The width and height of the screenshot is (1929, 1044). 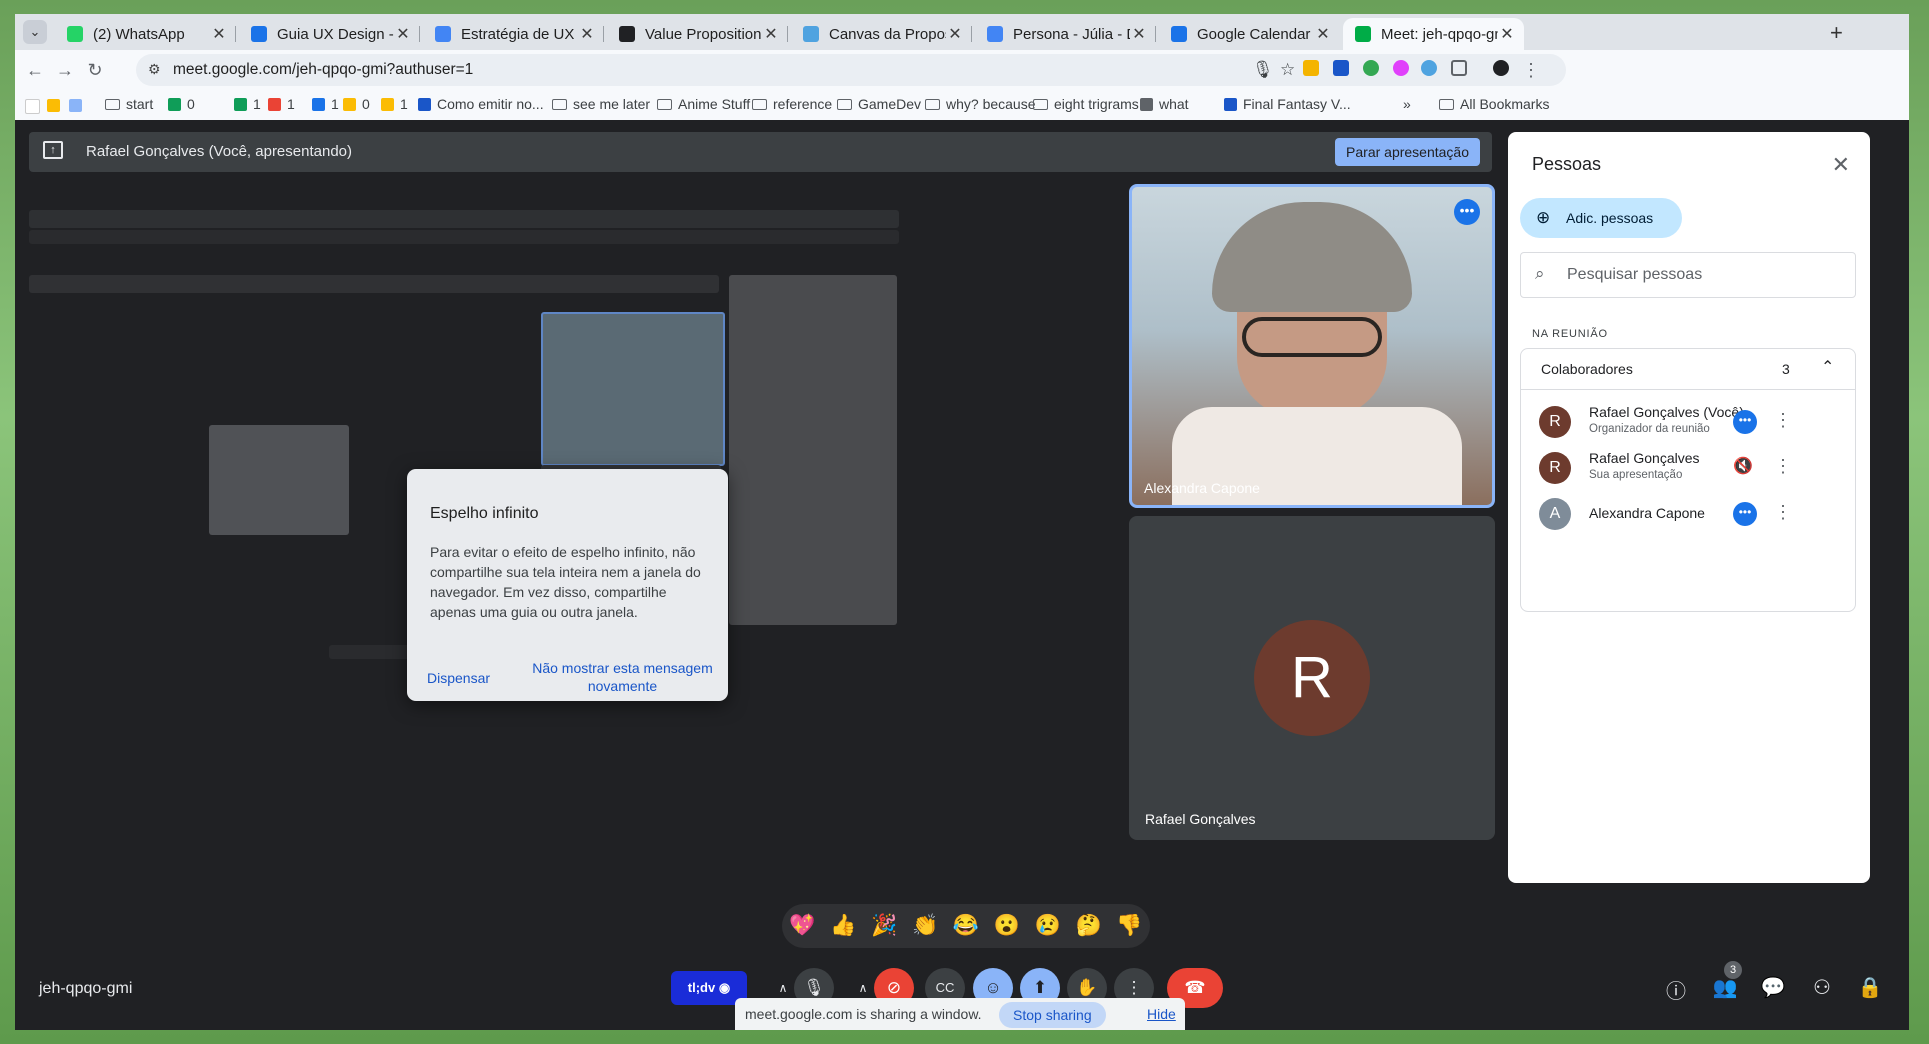 What do you see at coordinates (519, 34) in the screenshot?
I see `tab-label: Estratégia de UX - Lab` at bounding box center [519, 34].